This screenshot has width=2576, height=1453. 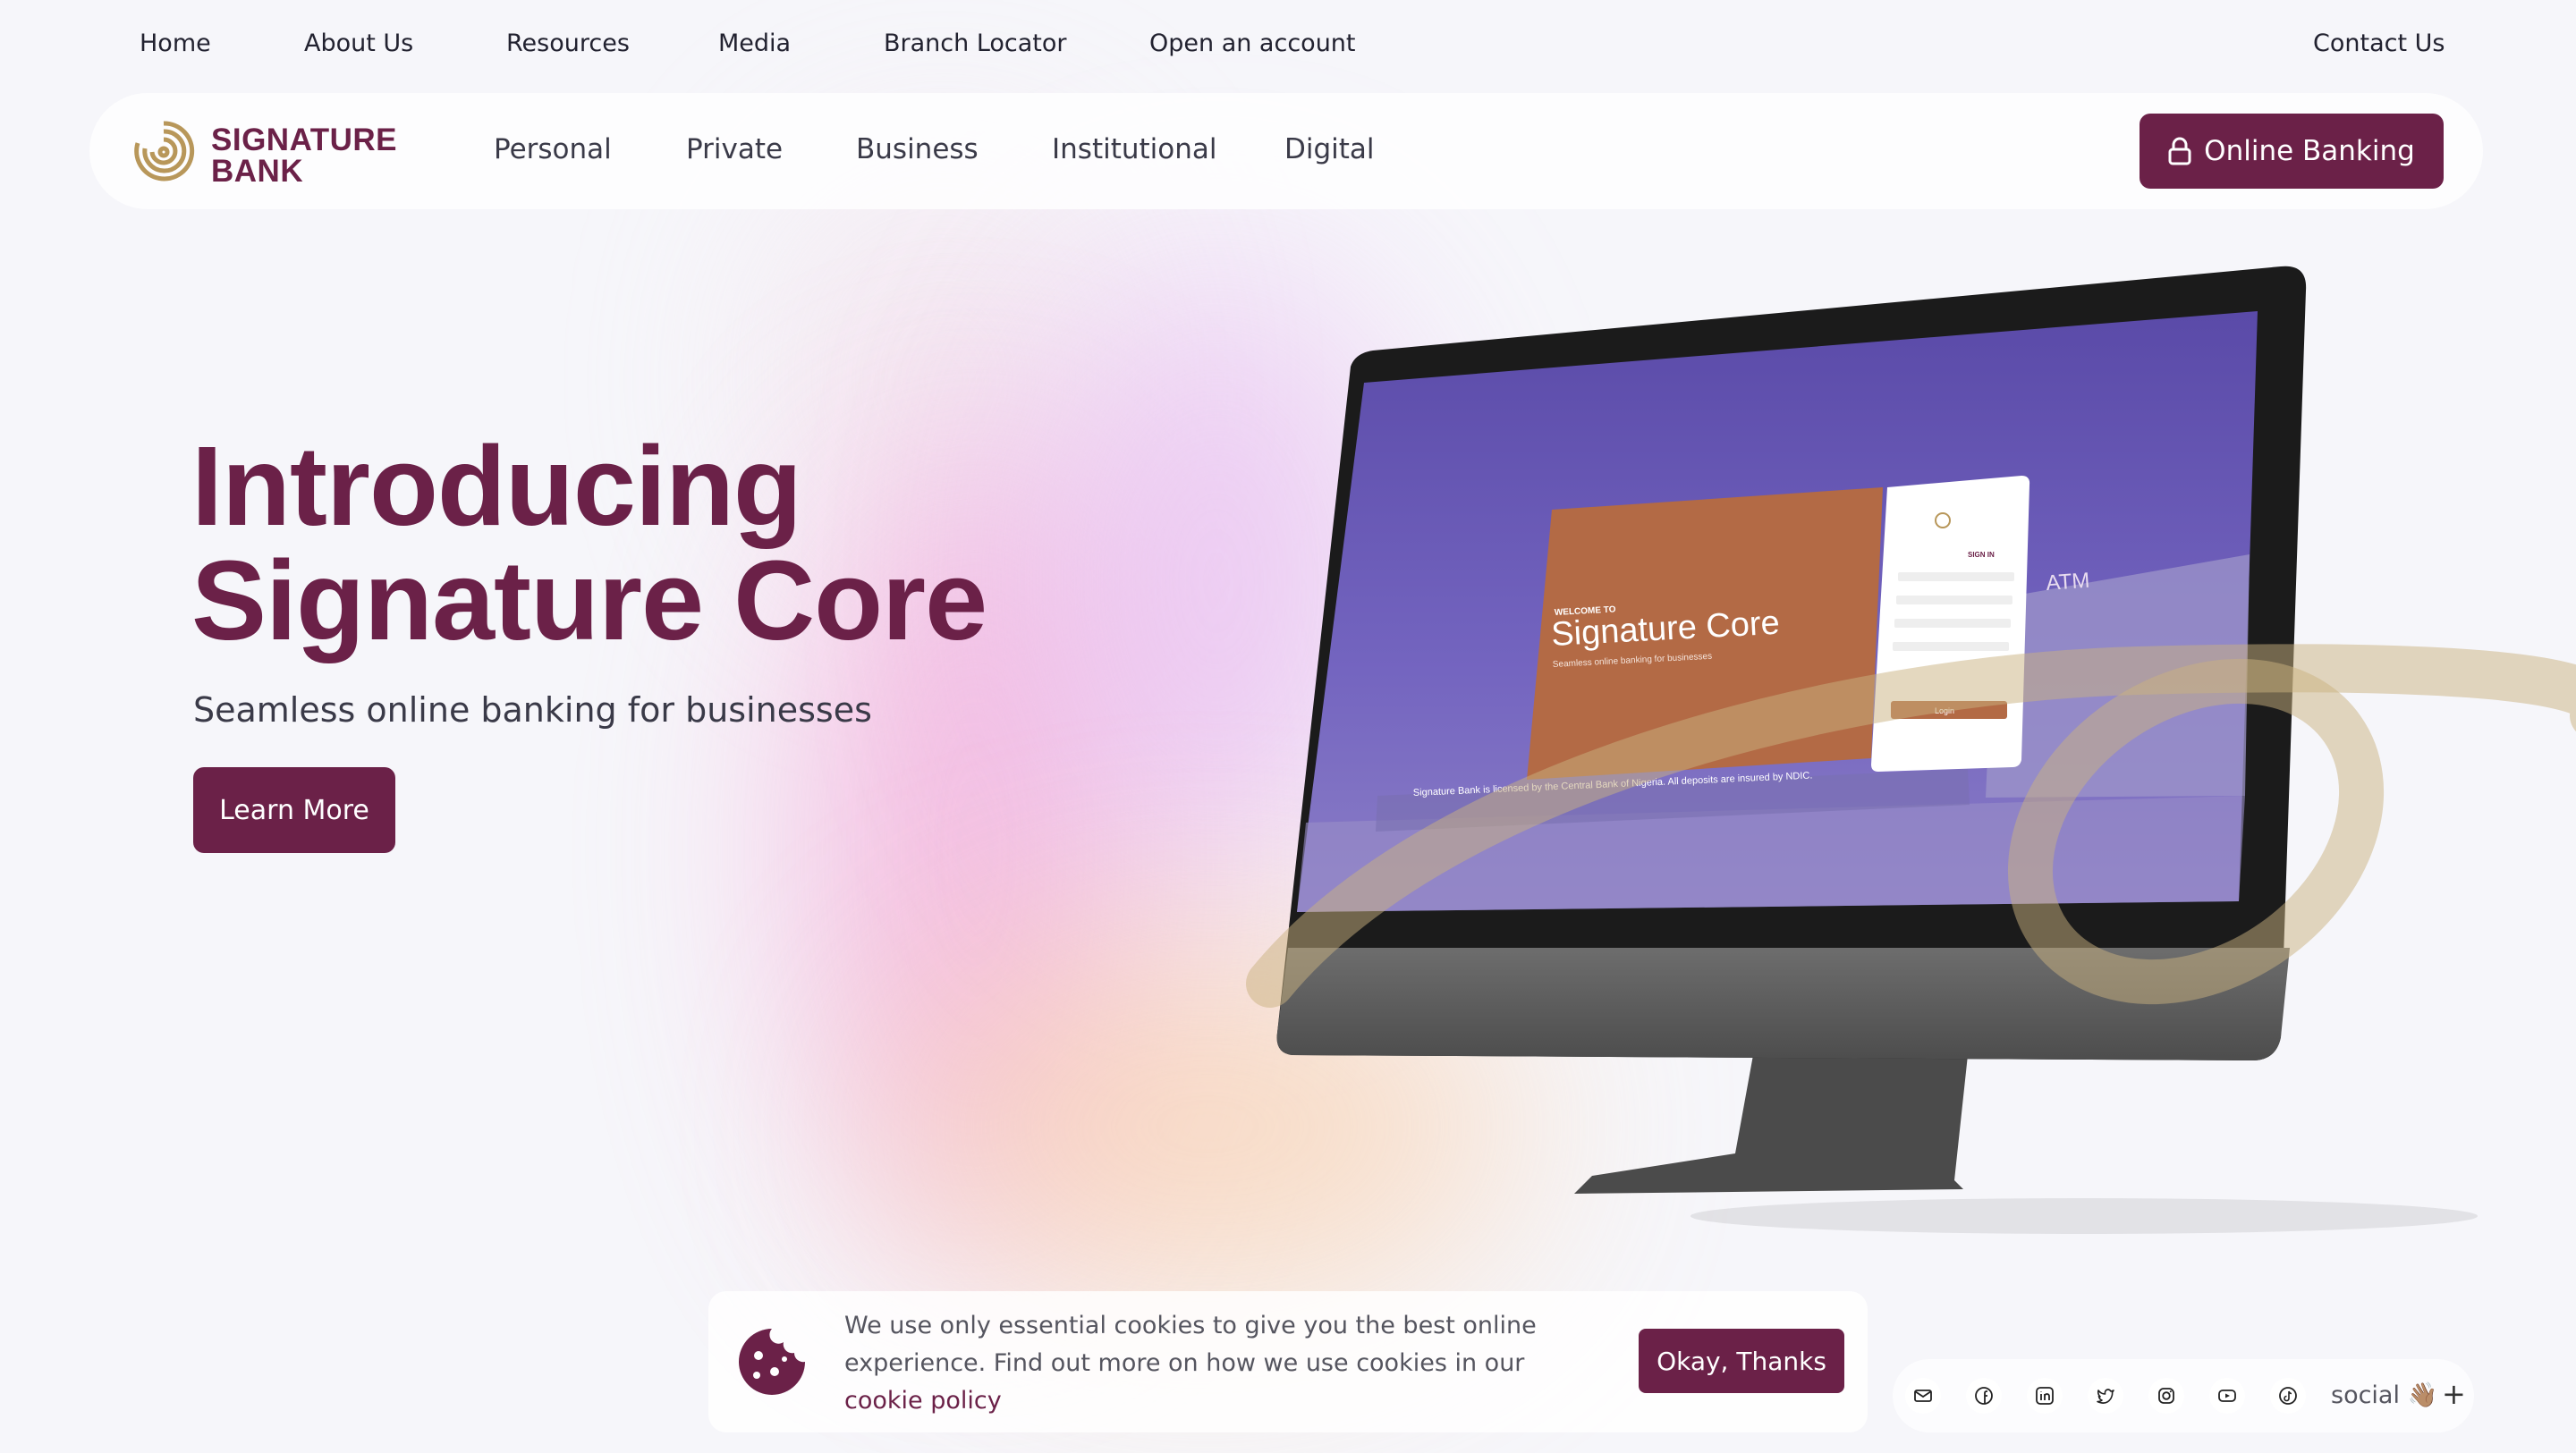 What do you see at coordinates (975, 43) in the screenshot?
I see `nav-branch-locator: Branch Locator` at bounding box center [975, 43].